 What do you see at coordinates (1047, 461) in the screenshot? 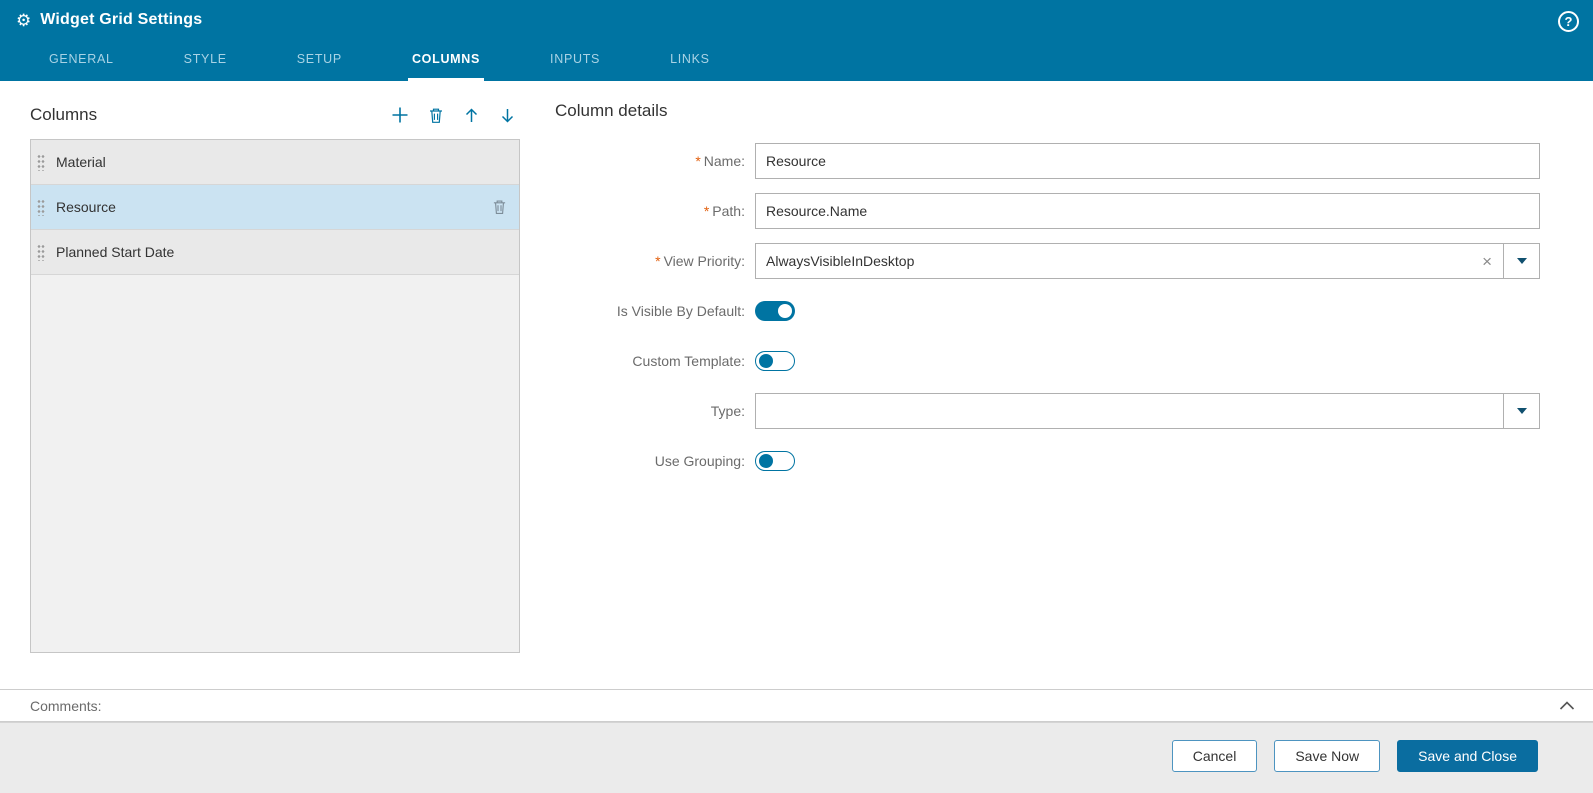
I see `use-grouping-field-row: Use Grouping:` at bounding box center [1047, 461].